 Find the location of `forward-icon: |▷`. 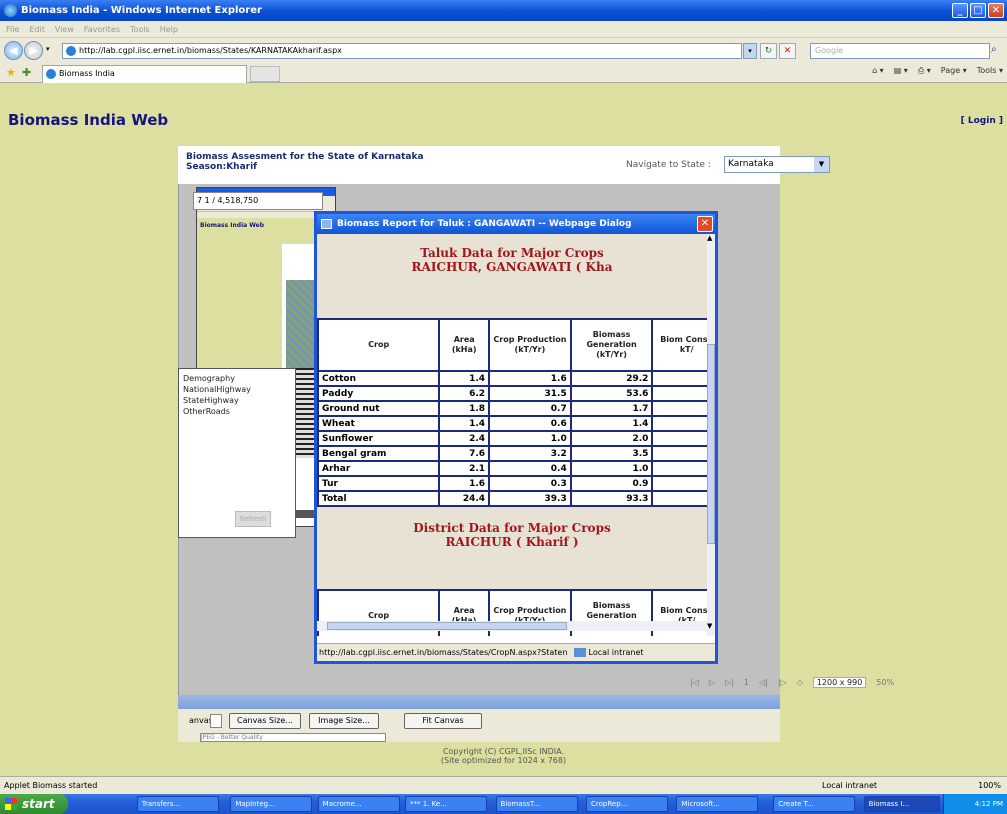

forward-icon: |▷ is located at coordinates (782, 682).